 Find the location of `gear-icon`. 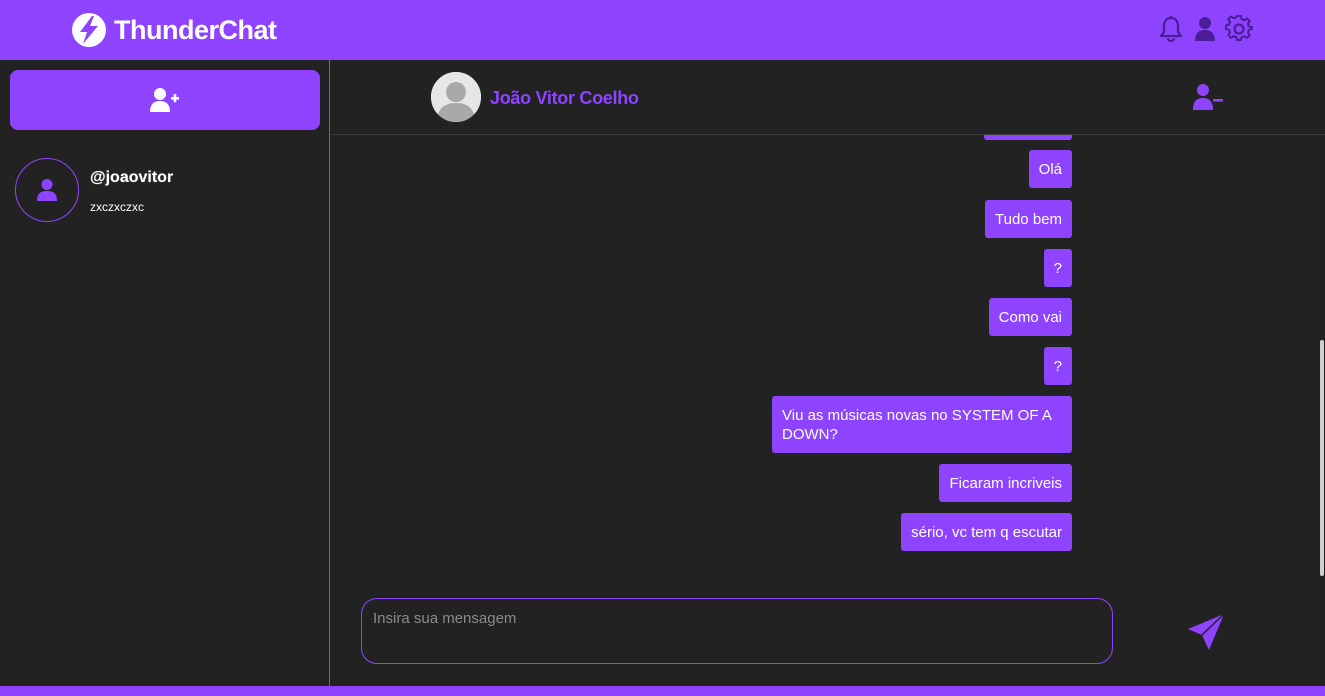

gear-icon is located at coordinates (1239, 28).